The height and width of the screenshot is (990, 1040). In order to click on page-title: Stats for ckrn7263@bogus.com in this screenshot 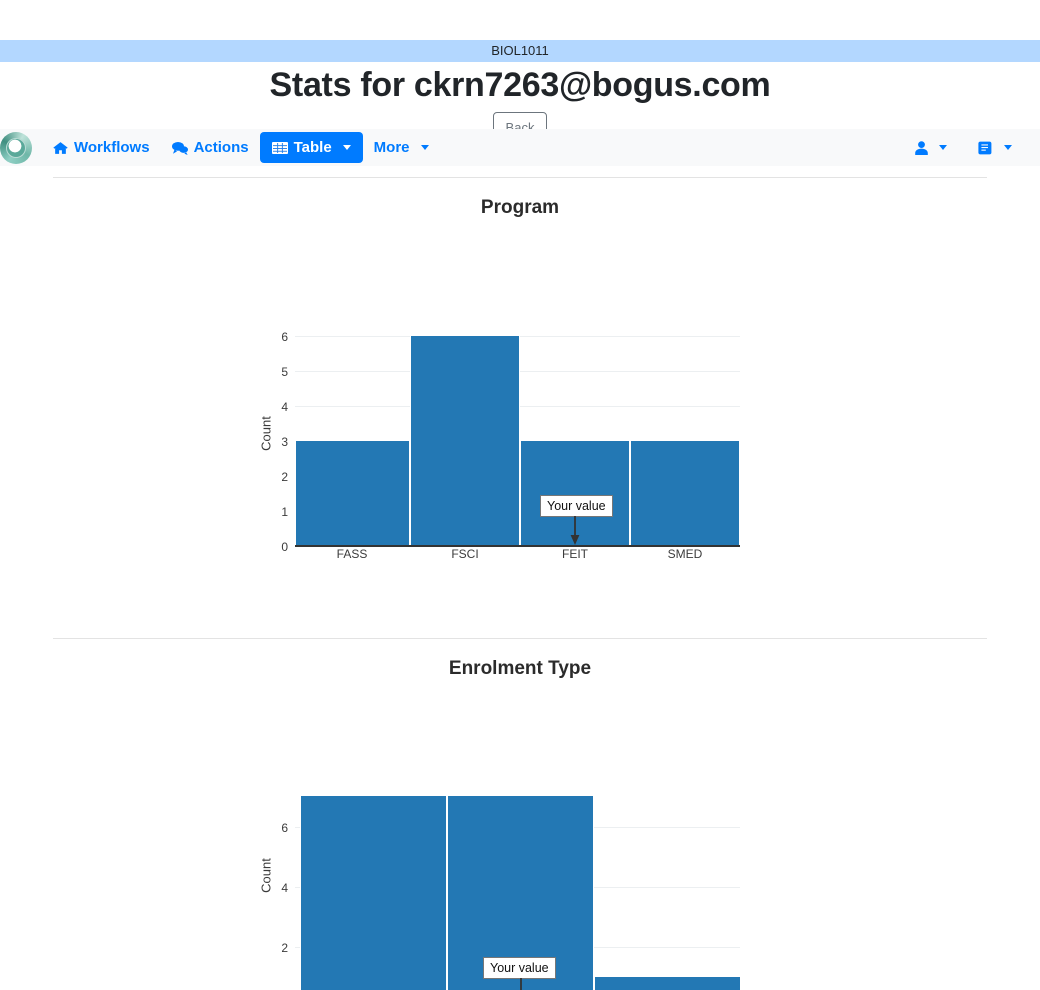, I will do `click(520, 85)`.